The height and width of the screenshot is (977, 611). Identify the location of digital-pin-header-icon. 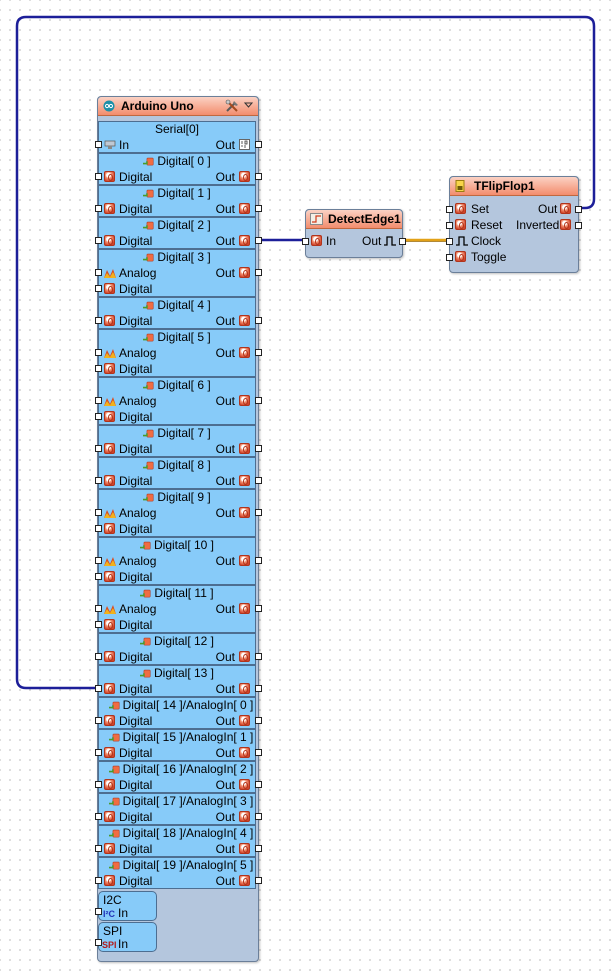
(148, 337).